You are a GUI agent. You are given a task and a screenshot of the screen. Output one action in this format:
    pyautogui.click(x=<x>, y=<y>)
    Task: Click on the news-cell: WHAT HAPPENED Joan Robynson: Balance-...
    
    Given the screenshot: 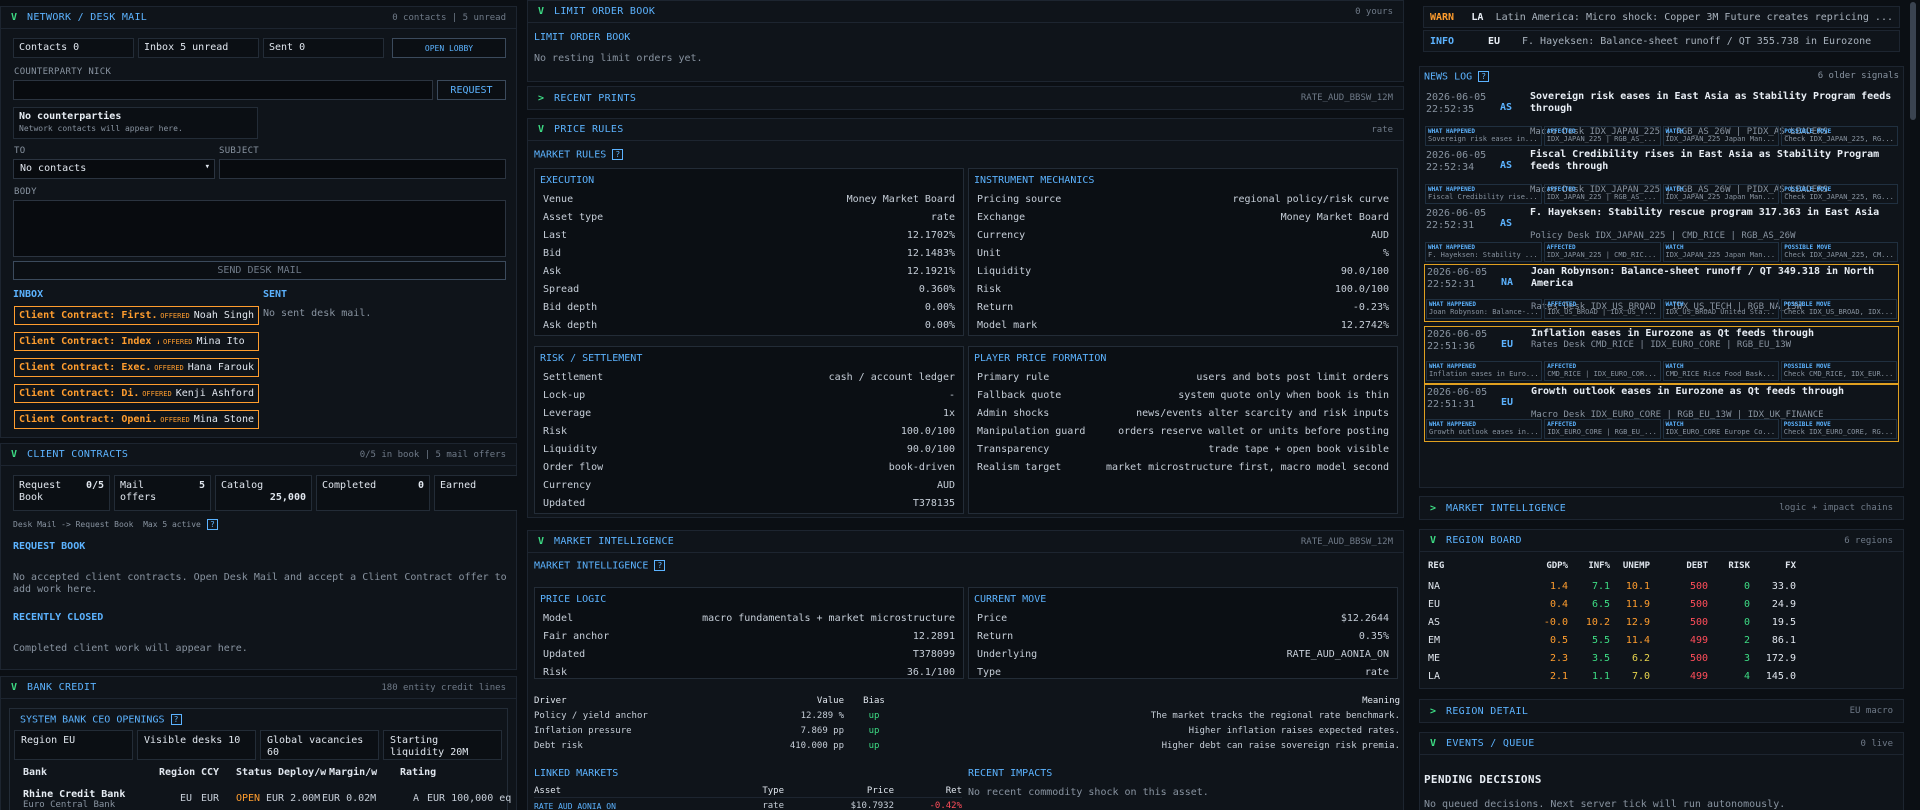 What is the action you would take?
    pyautogui.click(x=1484, y=309)
    